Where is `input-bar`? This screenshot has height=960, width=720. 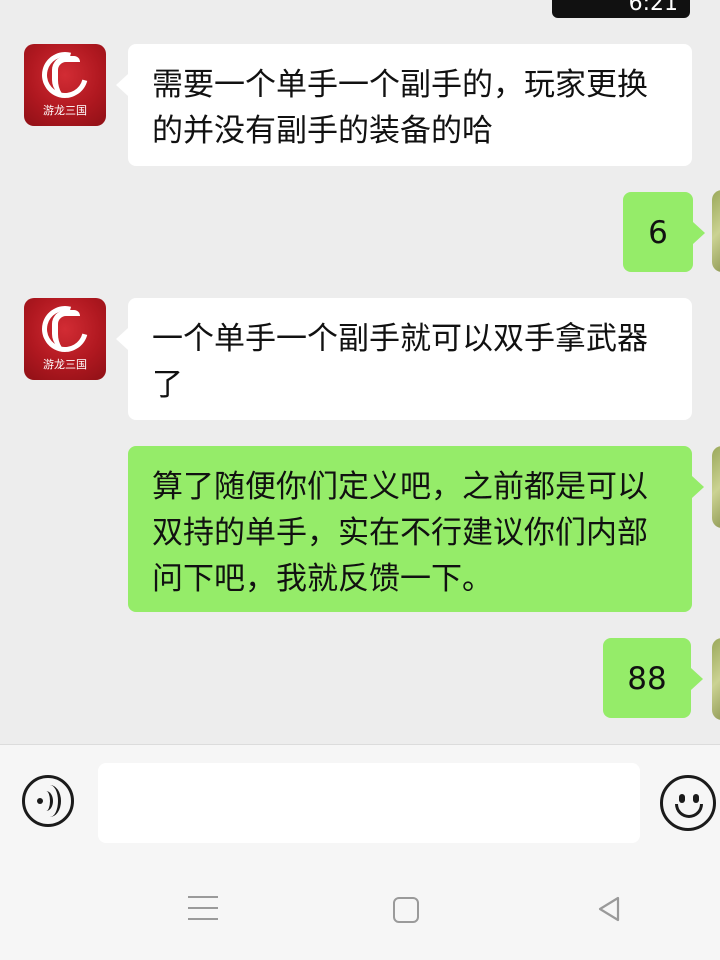 input-bar is located at coordinates (360, 800).